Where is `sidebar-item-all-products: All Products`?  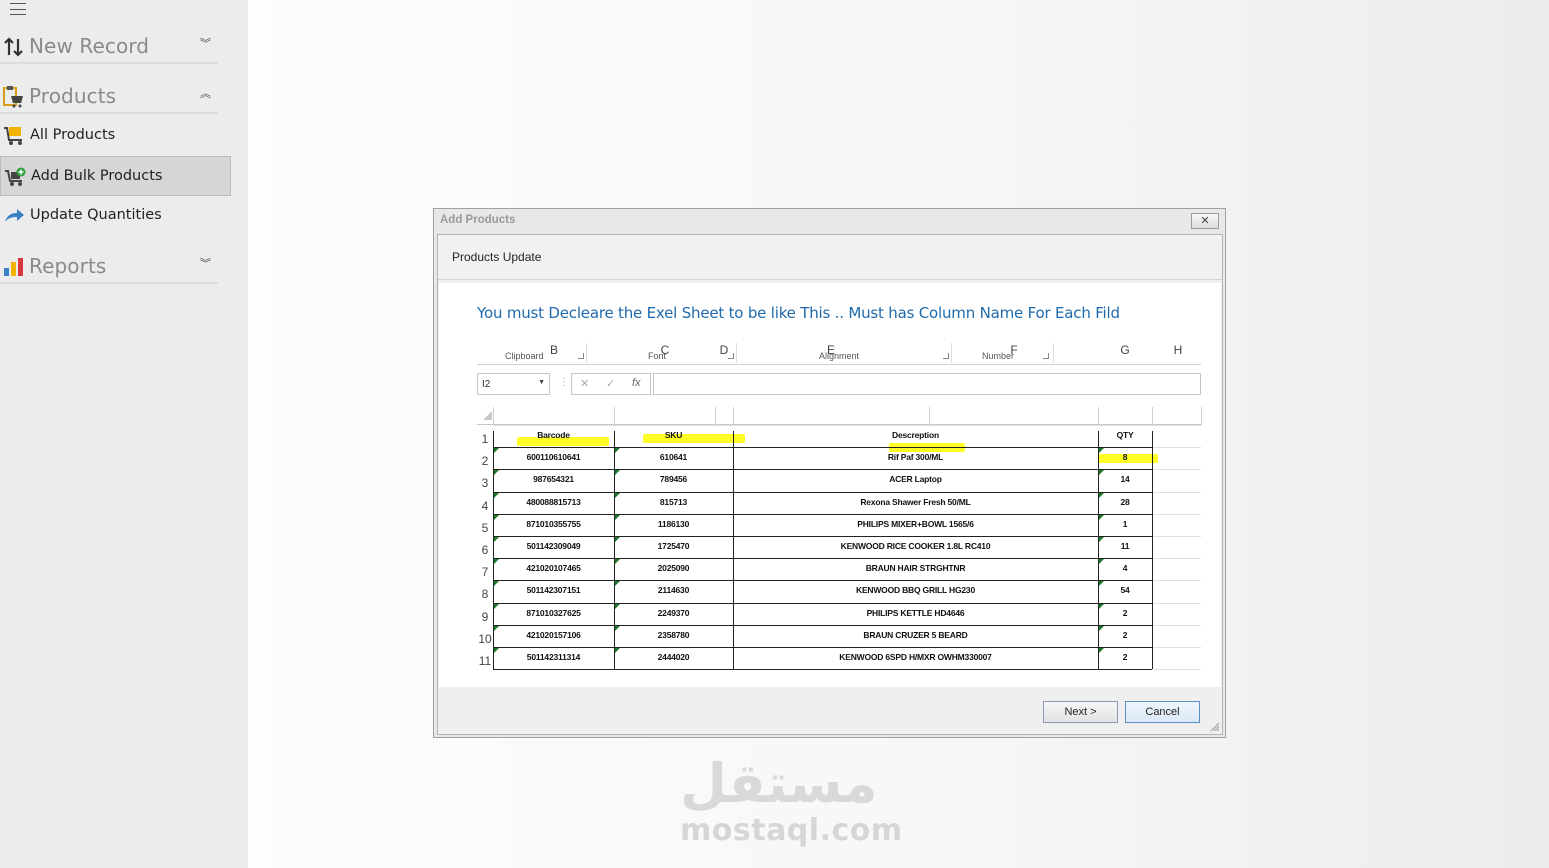 sidebar-item-all-products: All Products is located at coordinates (115, 136).